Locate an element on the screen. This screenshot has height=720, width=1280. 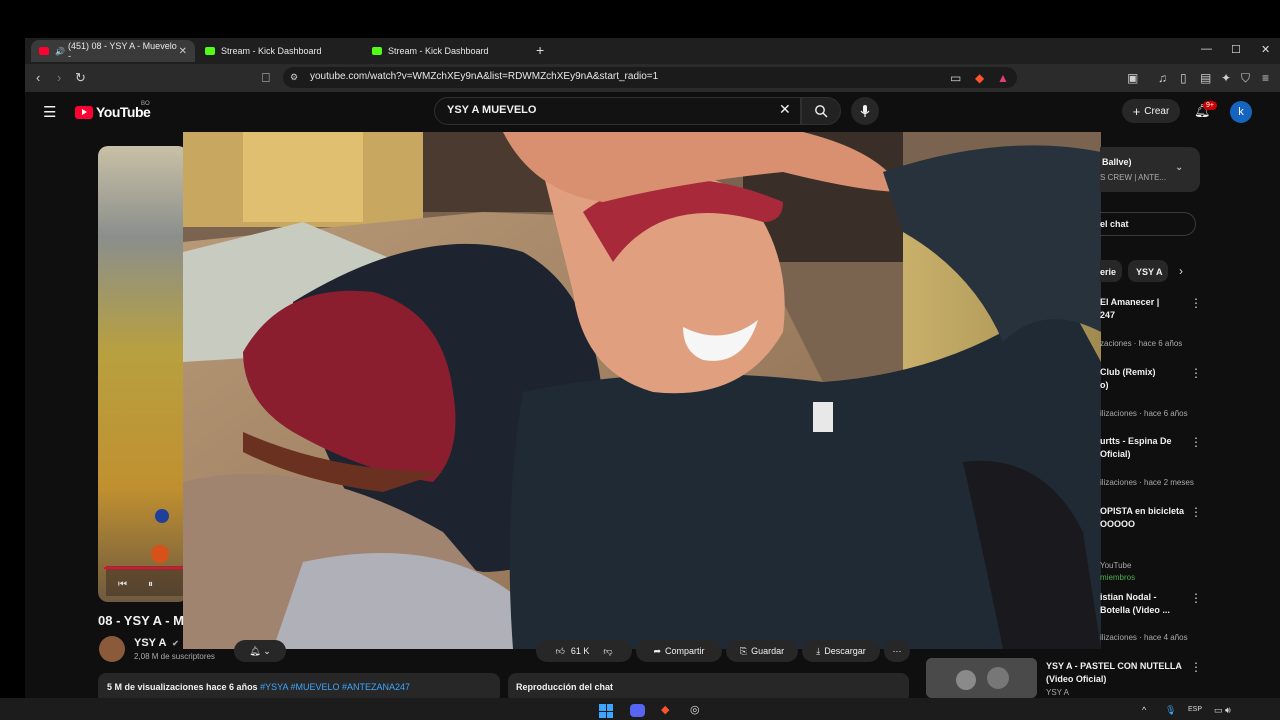
video-thumbnail-art is located at coordinates (146, 552).